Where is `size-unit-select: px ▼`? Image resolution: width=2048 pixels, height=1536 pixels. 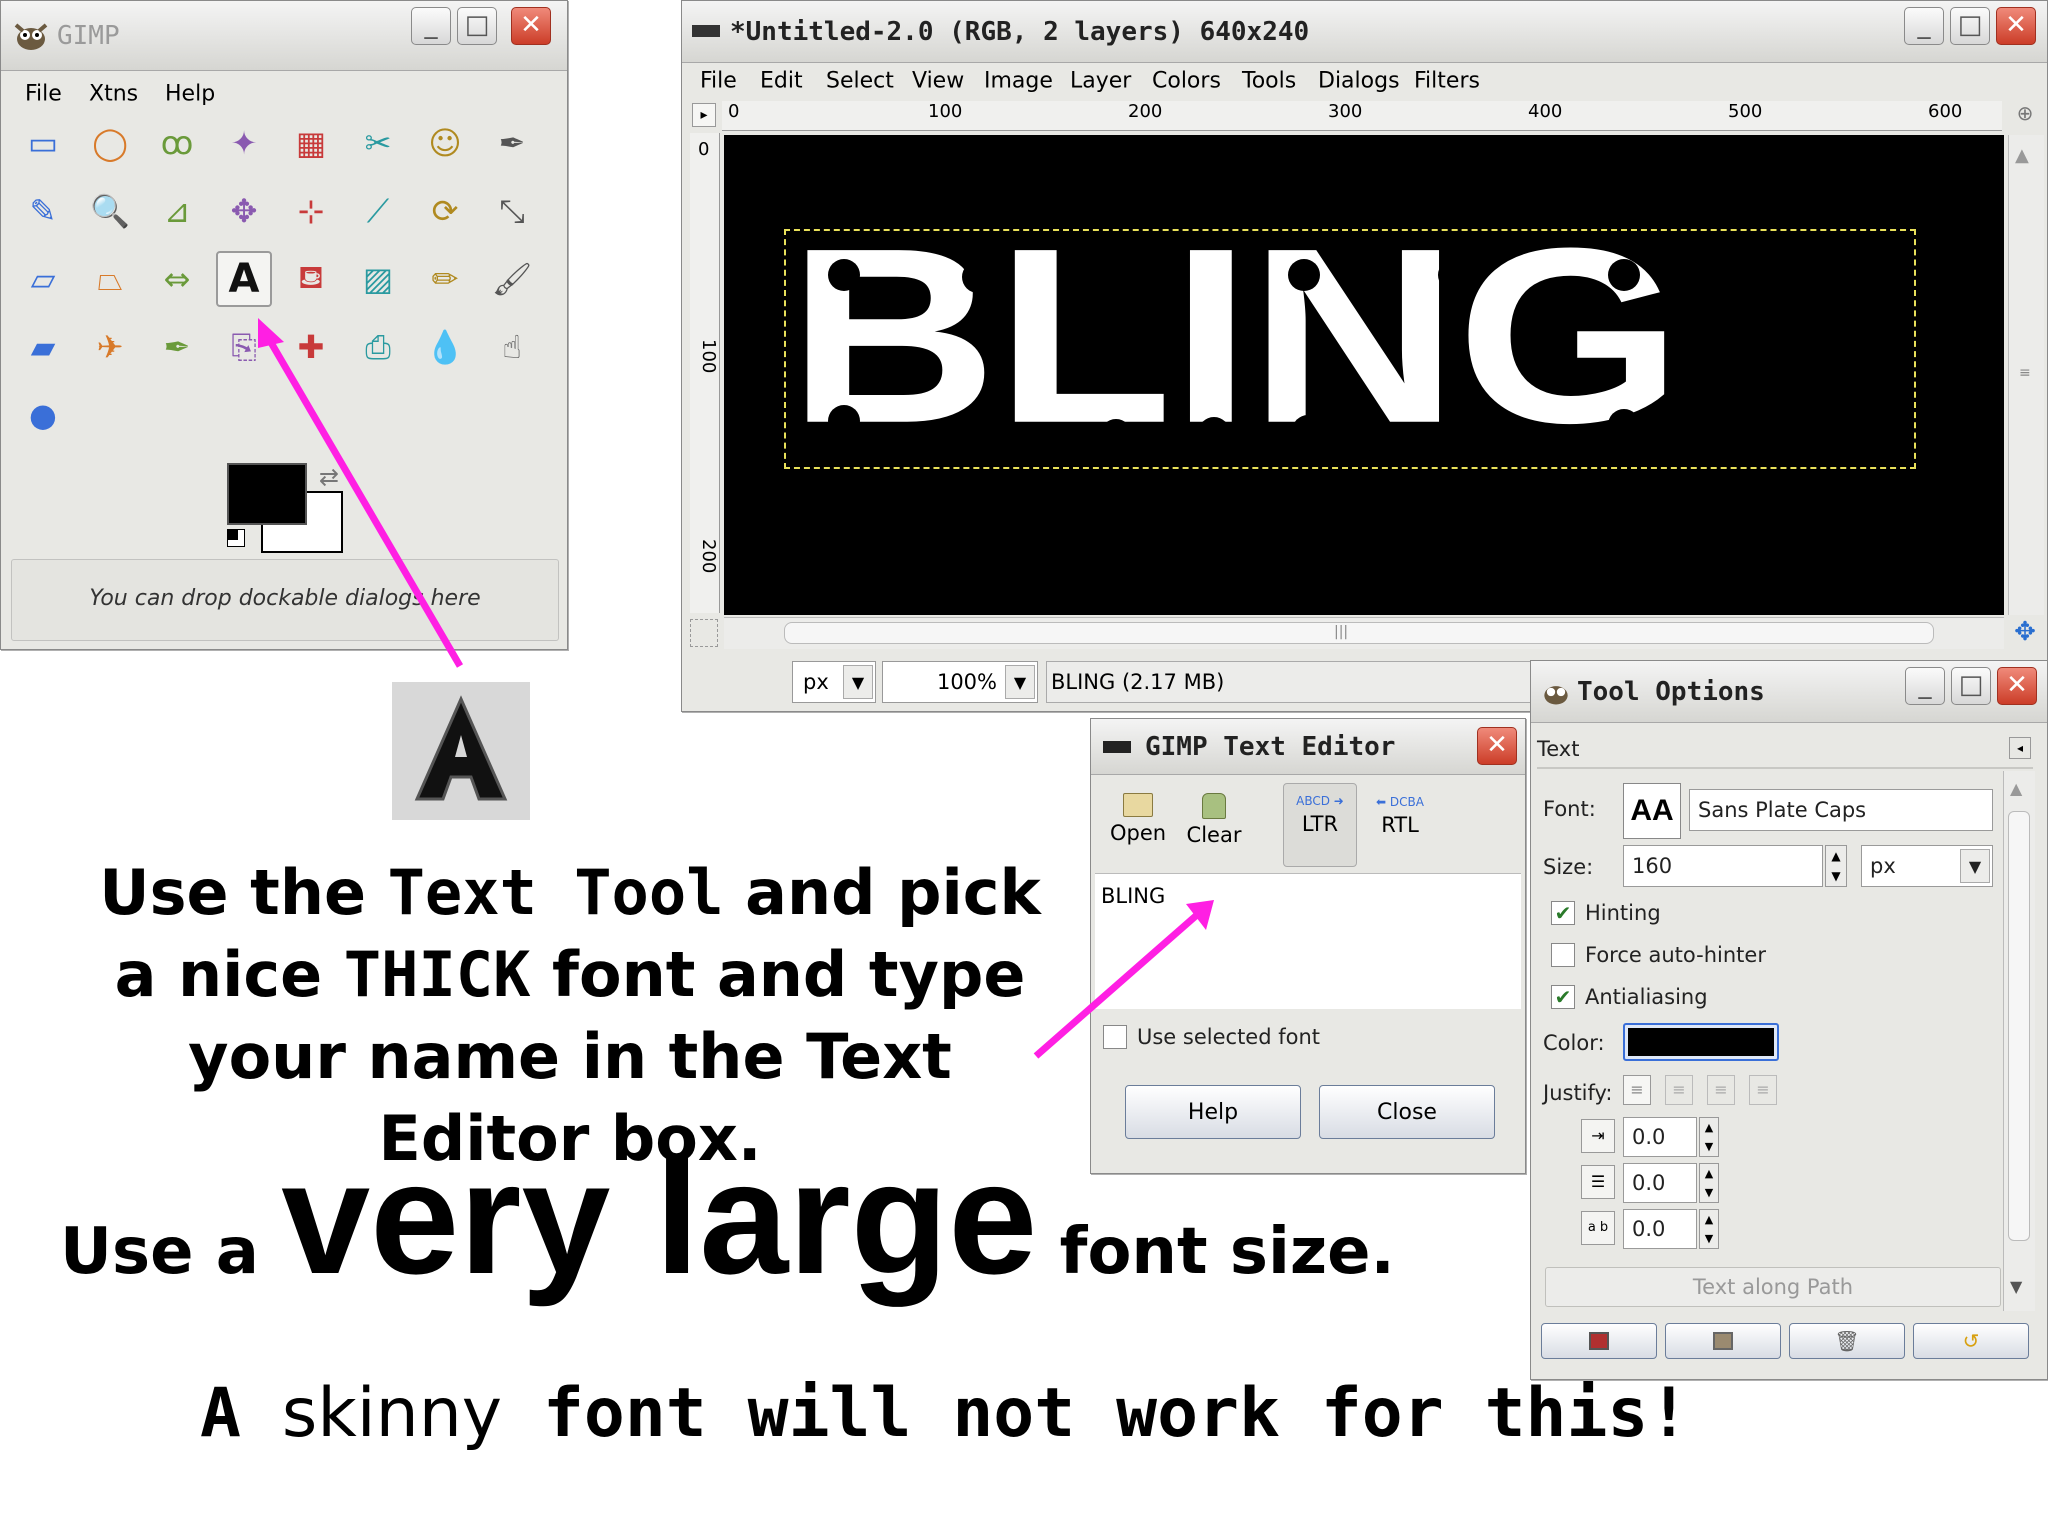 size-unit-select: px ▼ is located at coordinates (1927, 866).